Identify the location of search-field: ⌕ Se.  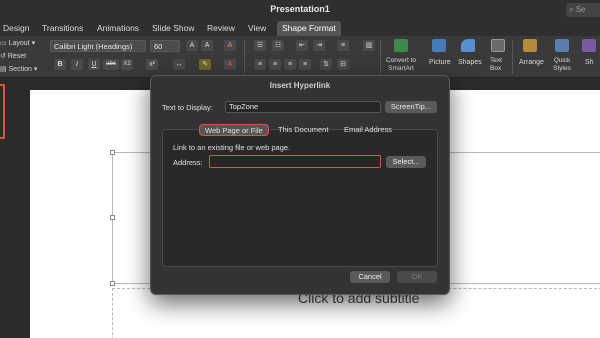
(583, 10).